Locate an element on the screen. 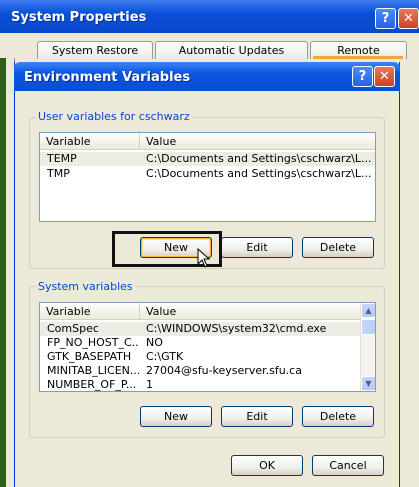  mouse-cursor-icon is located at coordinates (204, 258).